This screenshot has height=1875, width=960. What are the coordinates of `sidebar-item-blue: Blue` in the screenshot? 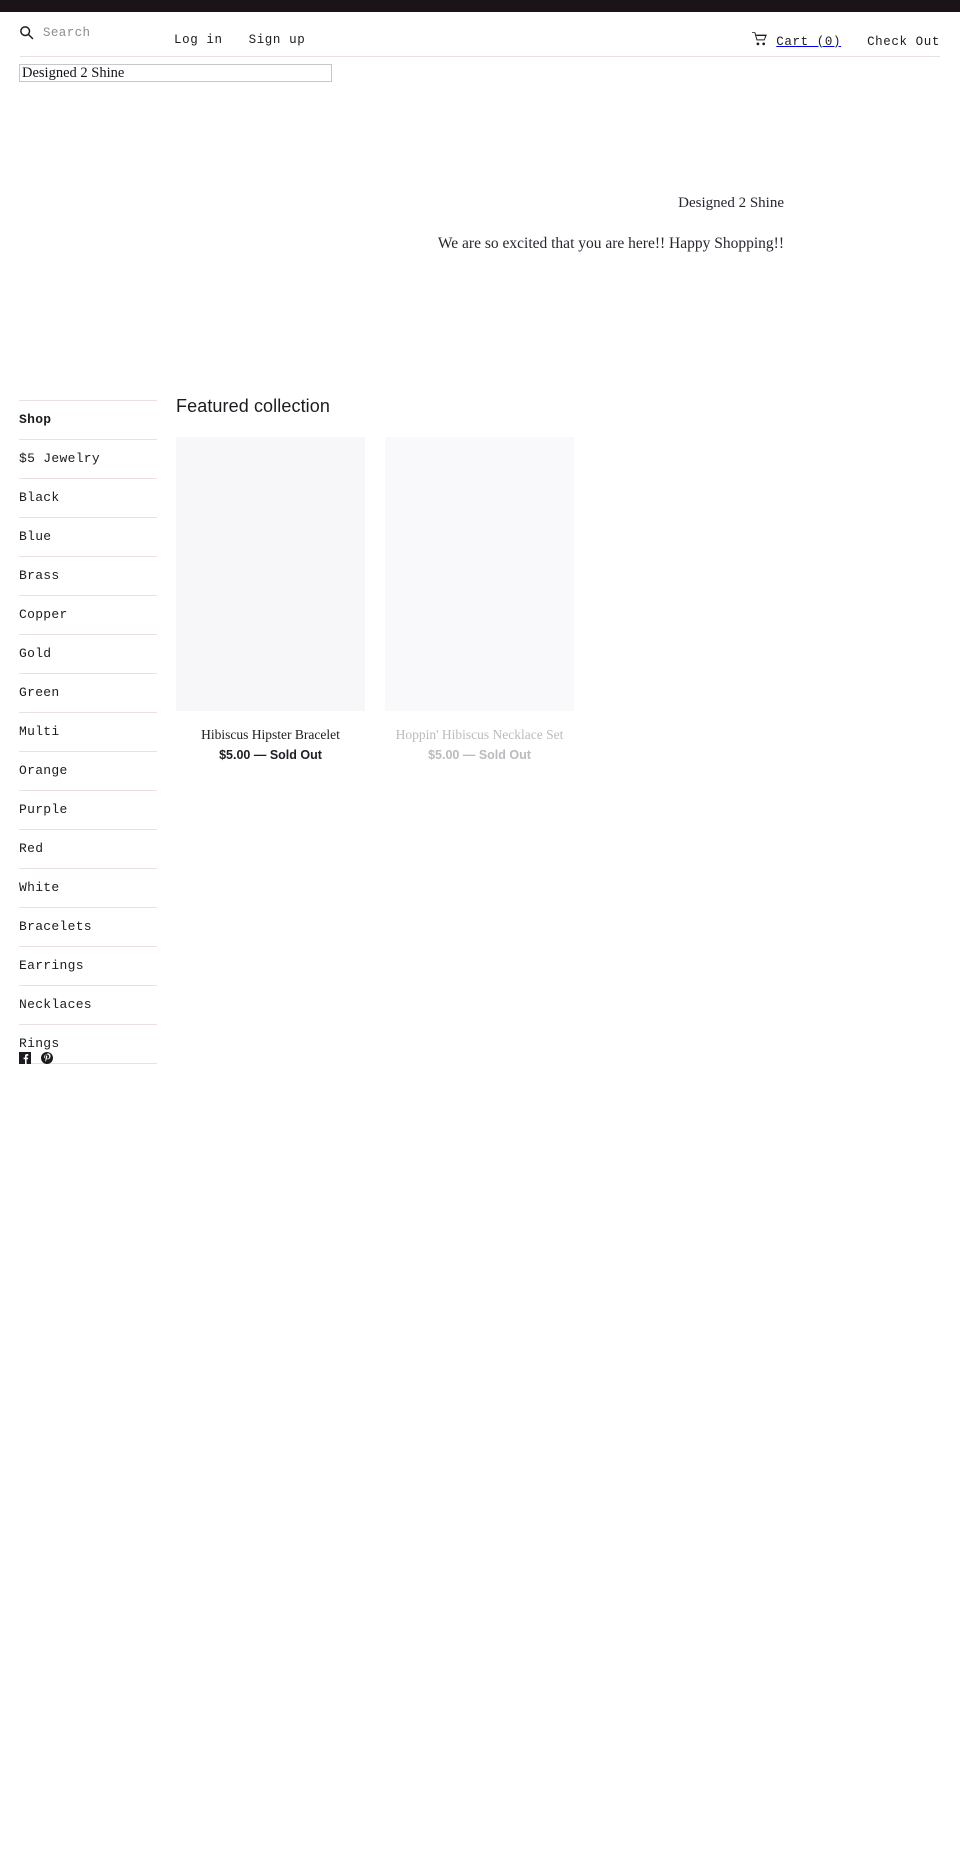 It's located at (88, 537).